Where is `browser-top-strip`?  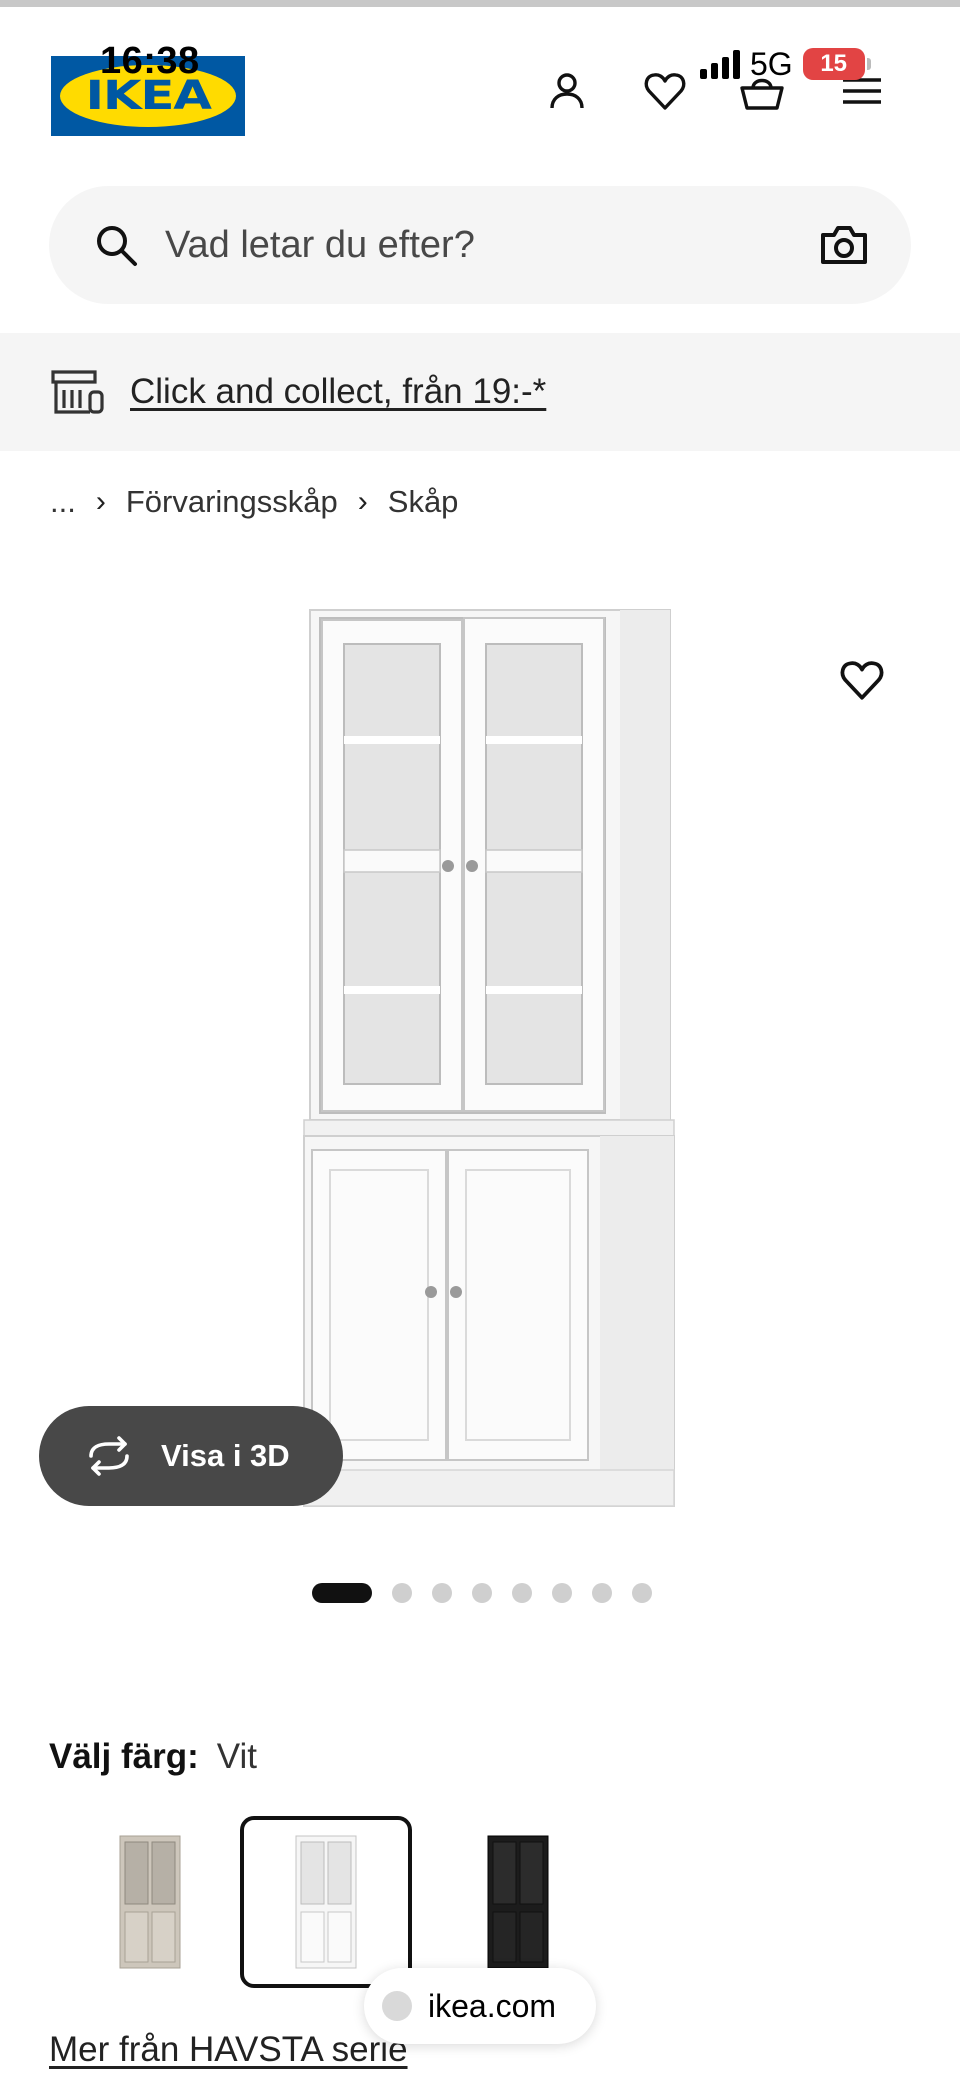
browser-top-strip is located at coordinates (480, 3).